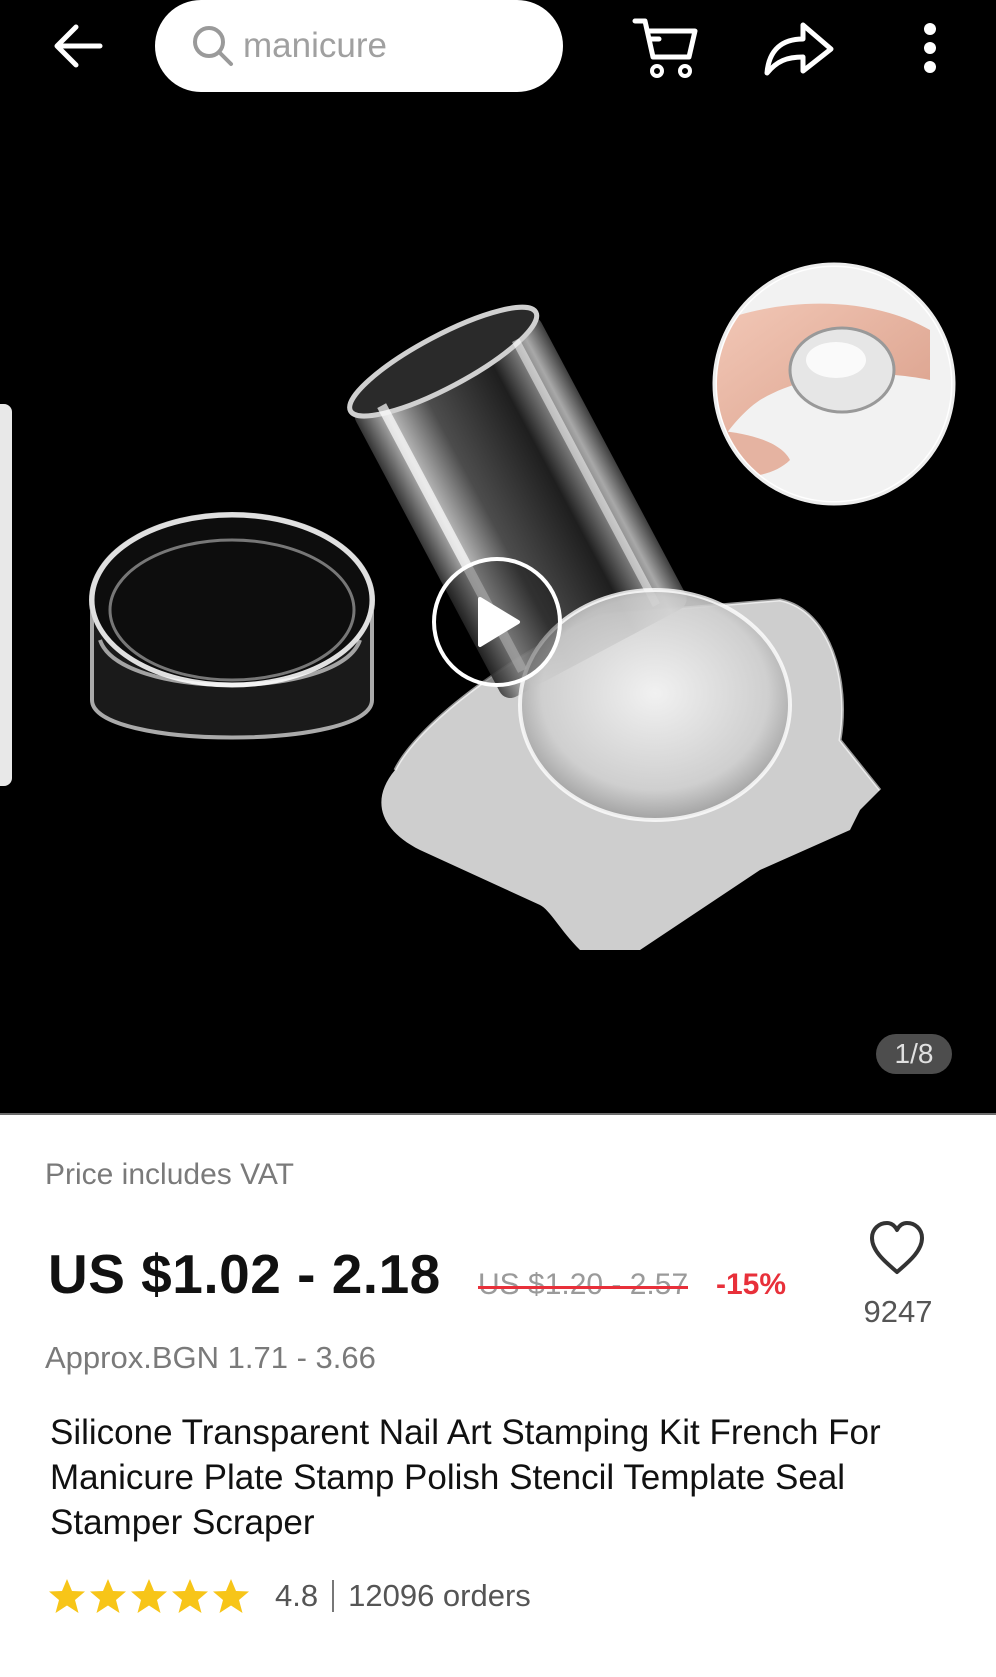  I want to click on heart-icon, so click(897, 1247).